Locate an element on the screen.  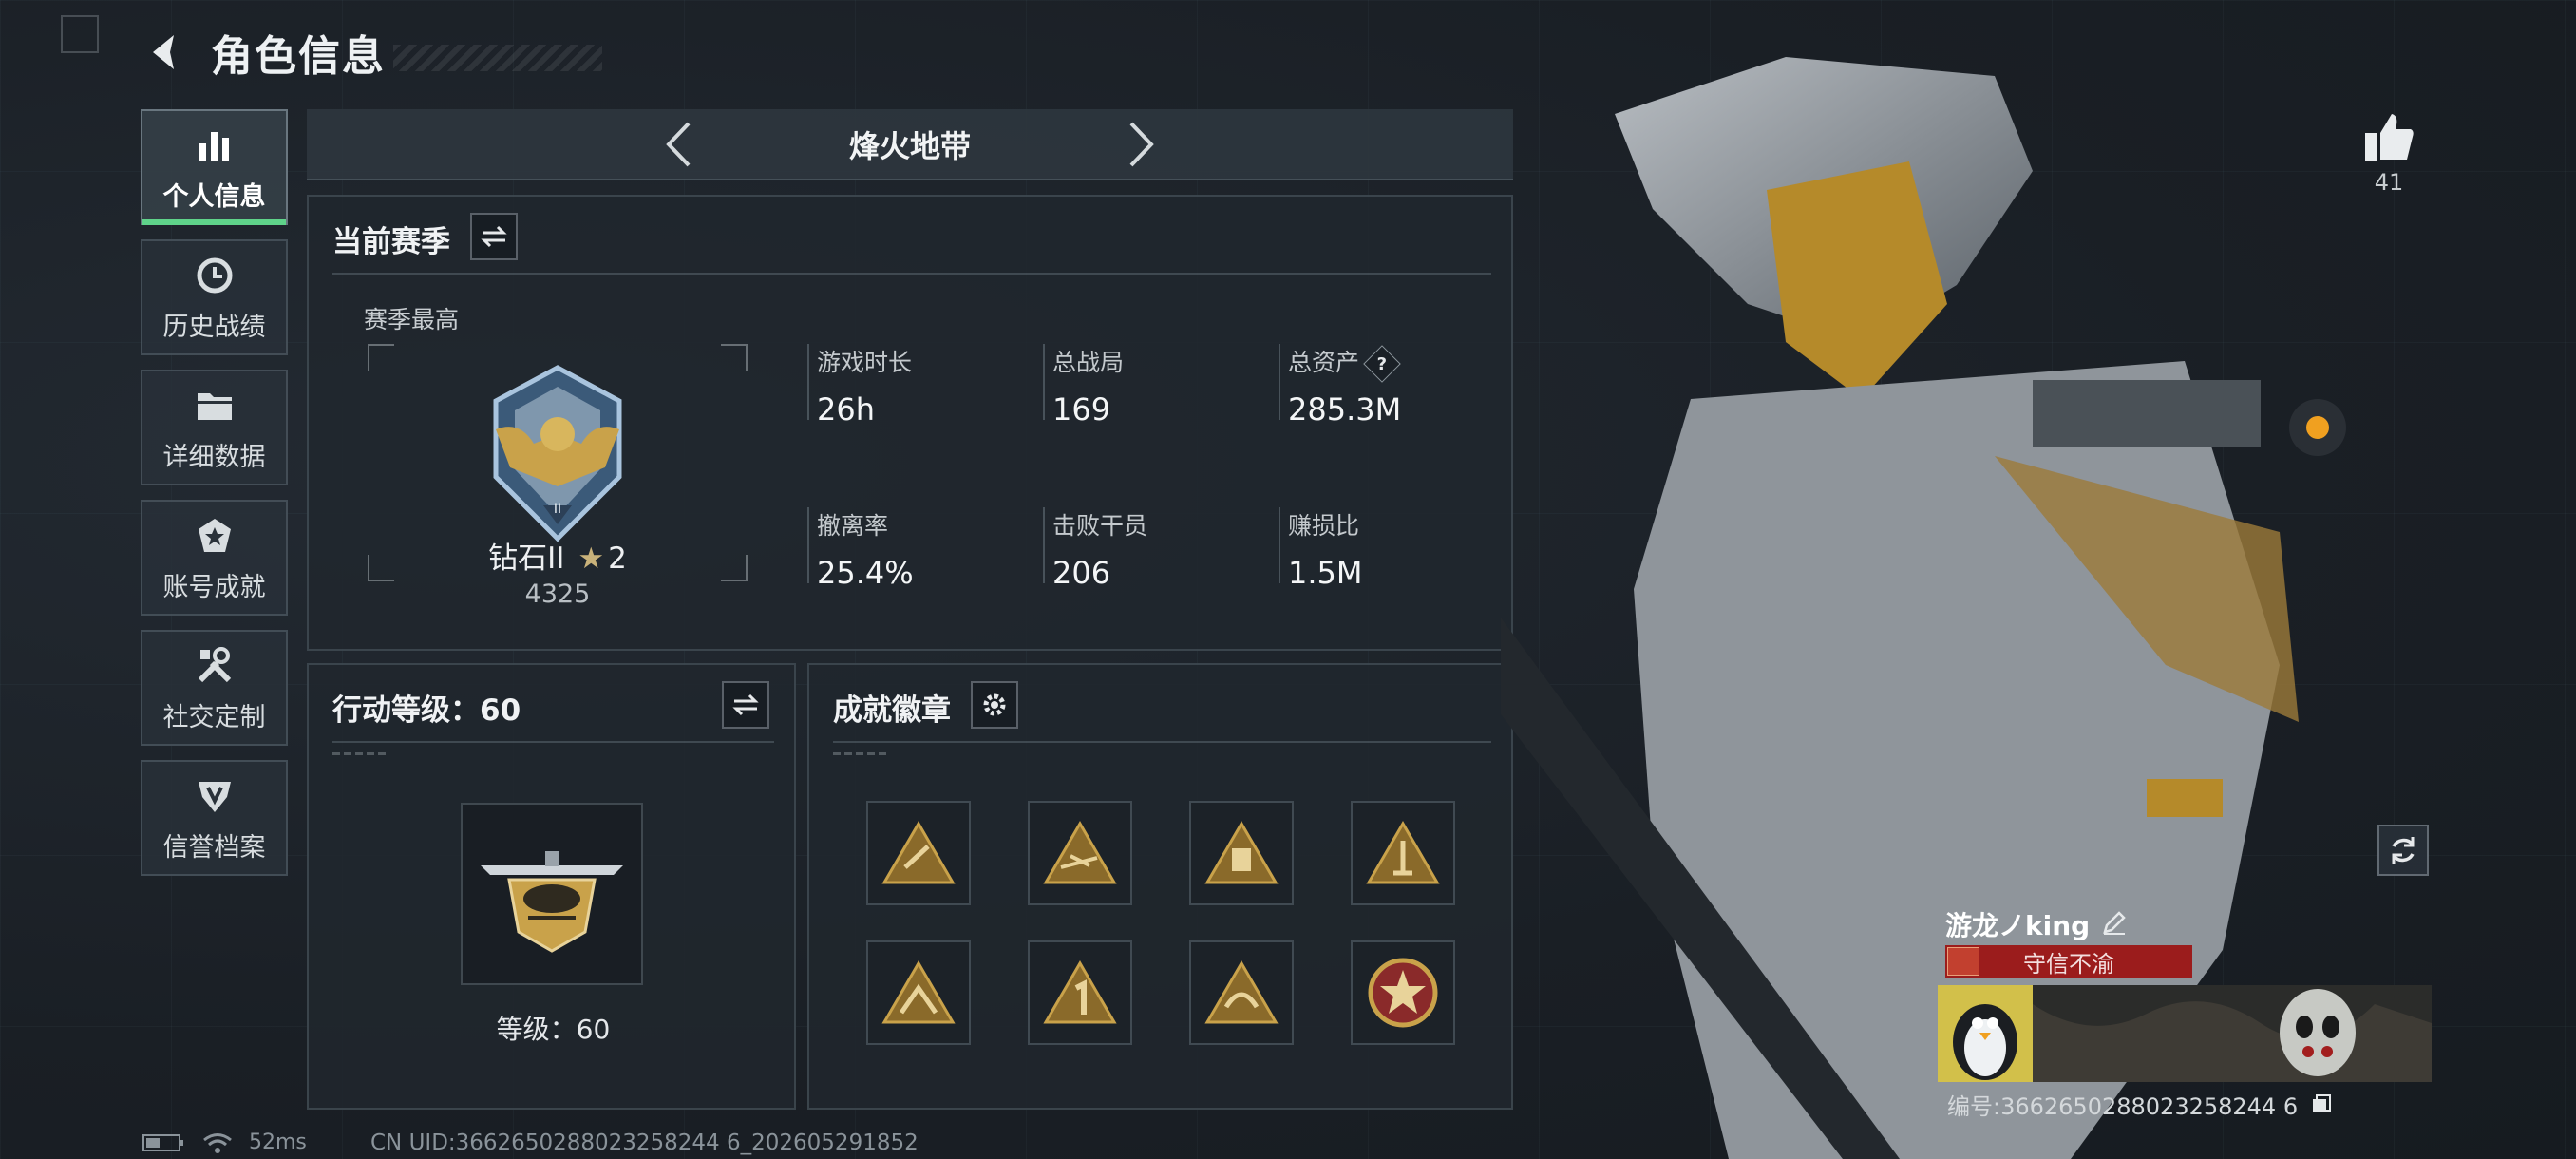
mode-prev-button is located at coordinates (678, 144).